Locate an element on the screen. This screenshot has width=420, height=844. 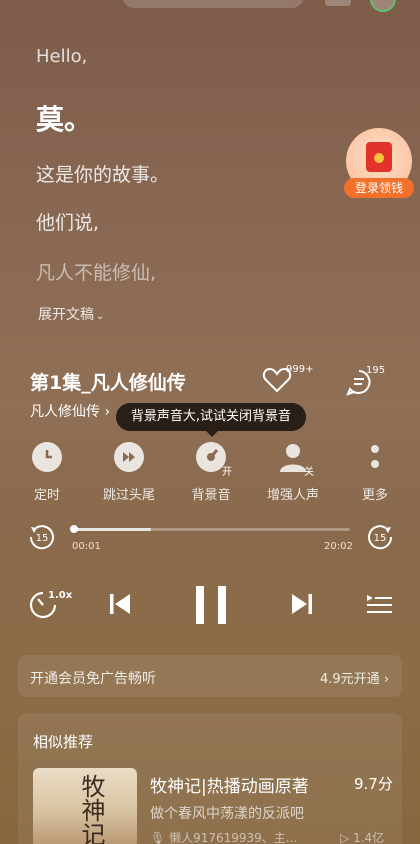
background-sound-button: 开 背景音 is located at coordinates (211, 472).